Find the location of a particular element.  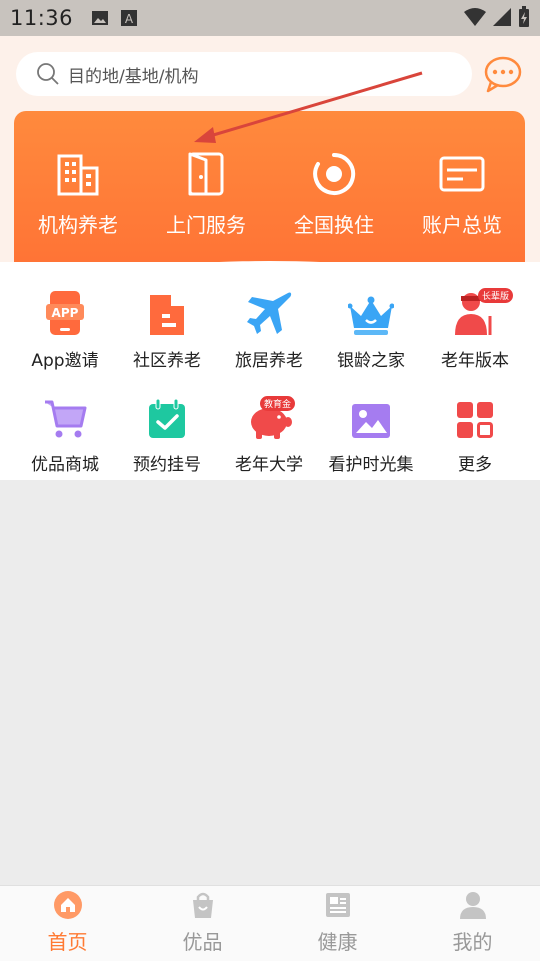

grid-item-label: 看护时光集 is located at coordinates (371, 465).